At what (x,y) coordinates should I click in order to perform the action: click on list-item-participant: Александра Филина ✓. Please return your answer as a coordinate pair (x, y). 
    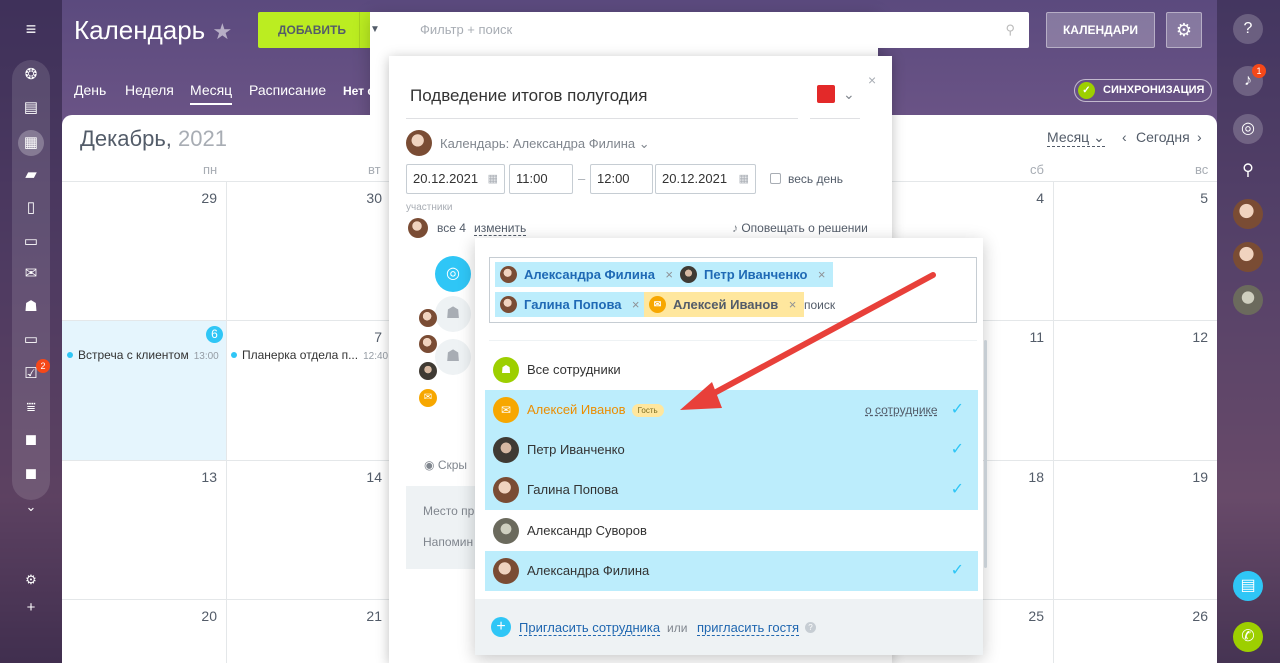
    Looking at the image, I should click on (731, 571).